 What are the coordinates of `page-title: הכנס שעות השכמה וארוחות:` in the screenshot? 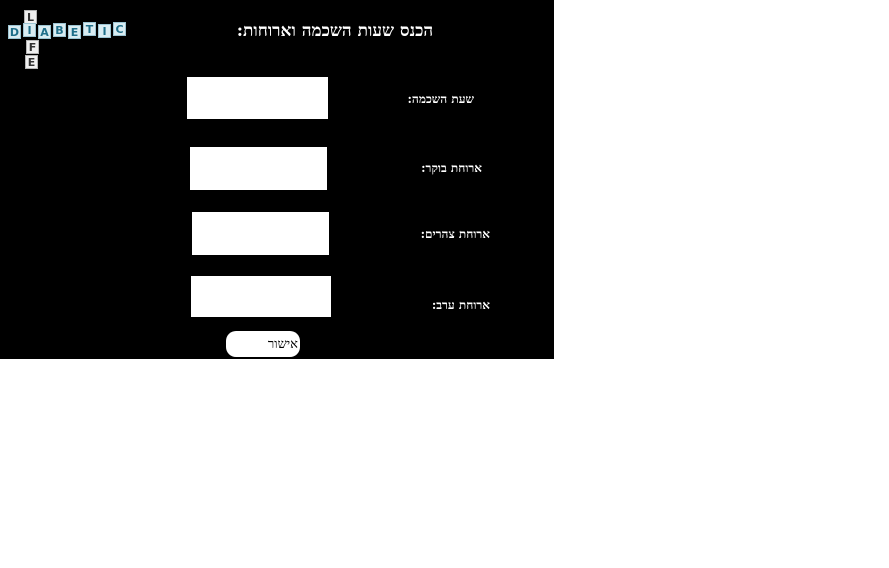 It's located at (335, 31).